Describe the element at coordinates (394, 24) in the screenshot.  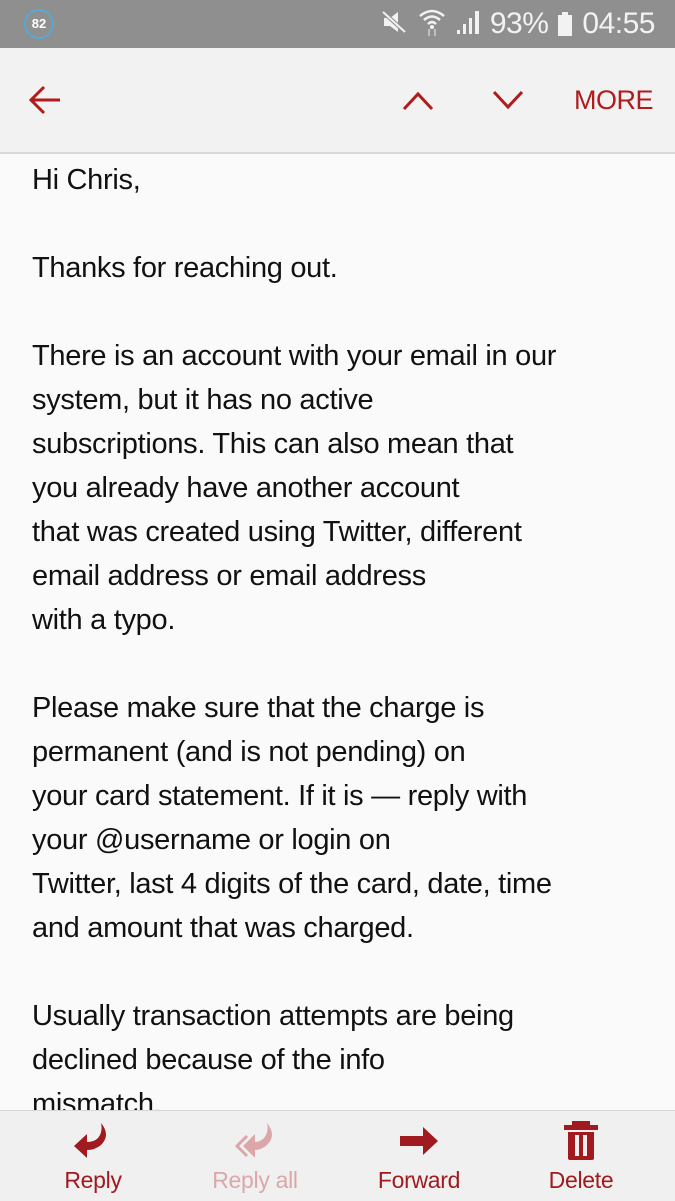
I see `mute-icon` at that location.